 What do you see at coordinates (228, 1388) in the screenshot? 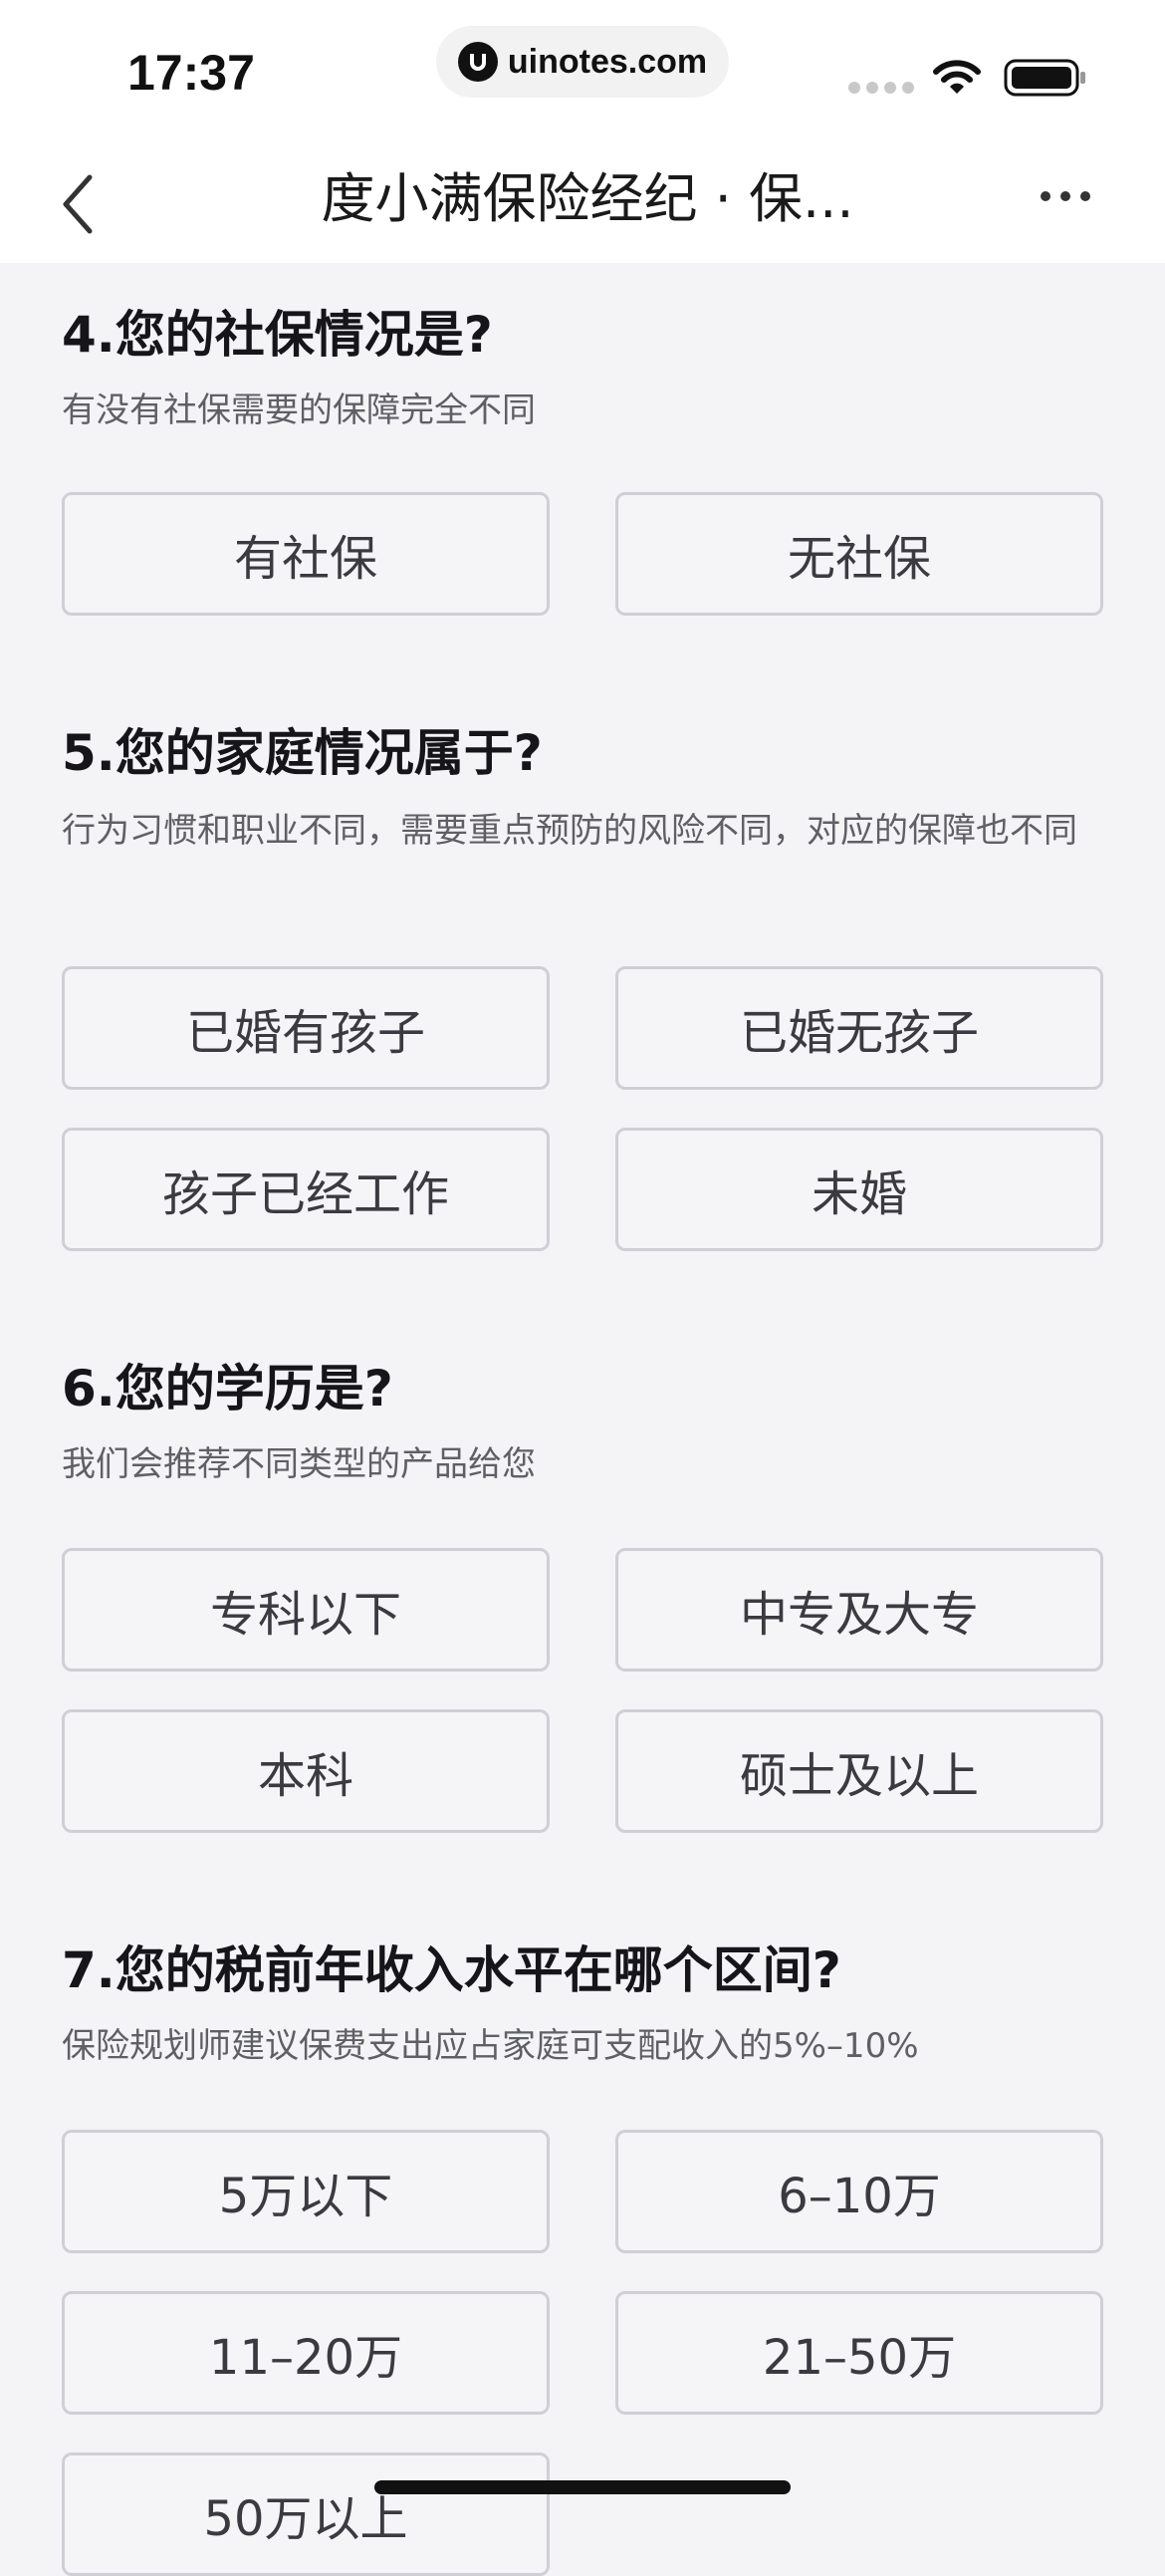
I see `question-title: 6.您的学历是?` at bounding box center [228, 1388].